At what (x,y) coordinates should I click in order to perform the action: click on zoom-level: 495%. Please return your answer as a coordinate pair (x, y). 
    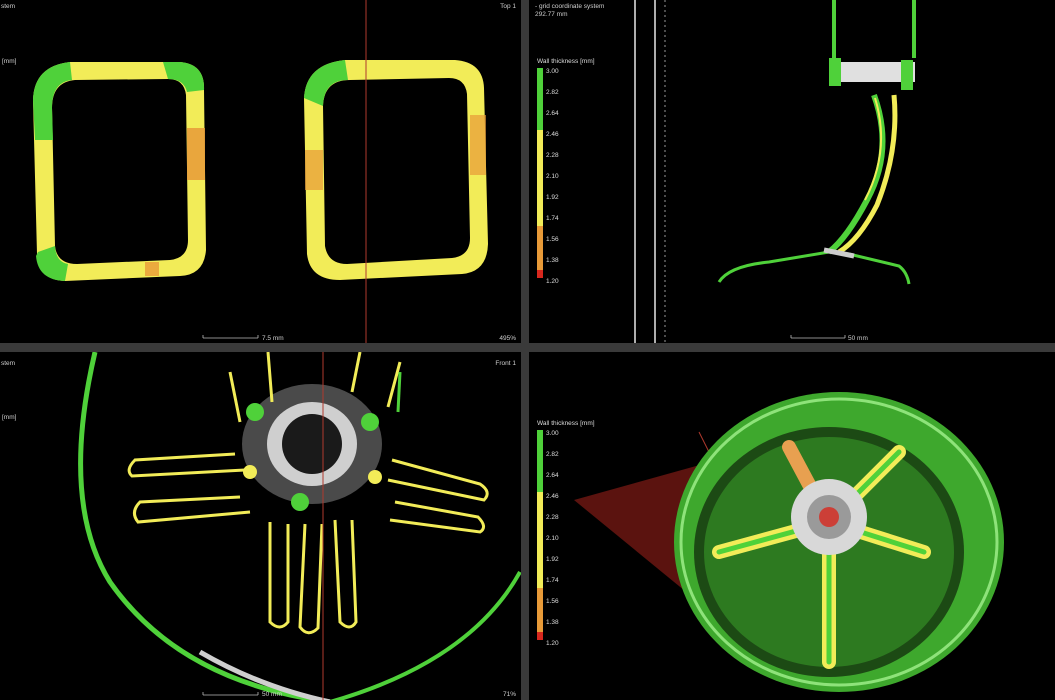
    Looking at the image, I should click on (507, 338).